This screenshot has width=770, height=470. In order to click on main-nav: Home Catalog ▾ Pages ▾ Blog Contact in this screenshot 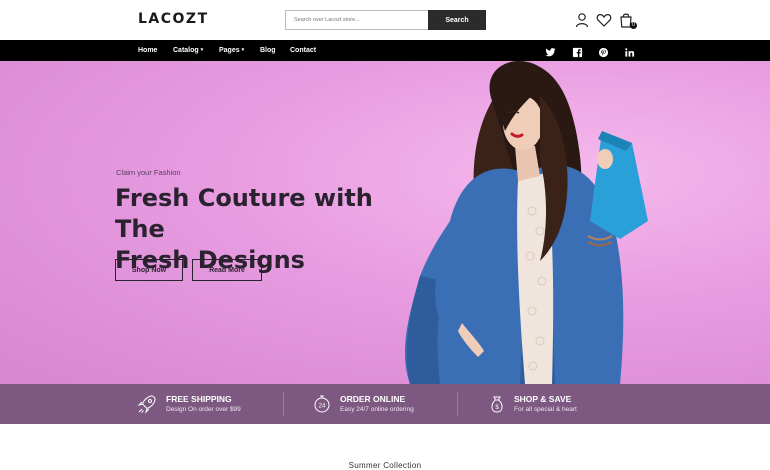, I will do `click(385, 50)`.